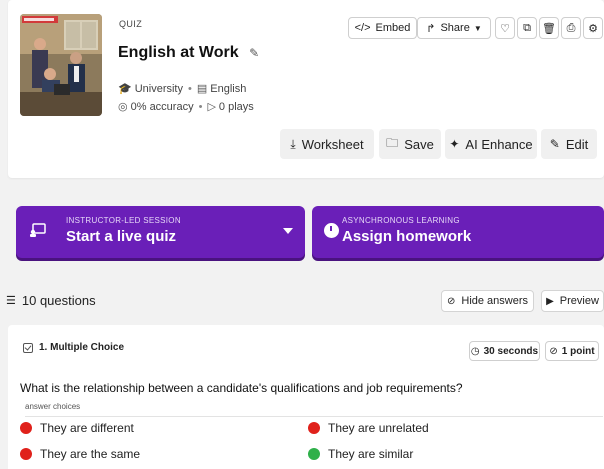 The height and width of the screenshot is (469, 604). Describe the element at coordinates (162, 106) in the screenshot. I see `quiz-accuracy: 0% accuracy` at that location.